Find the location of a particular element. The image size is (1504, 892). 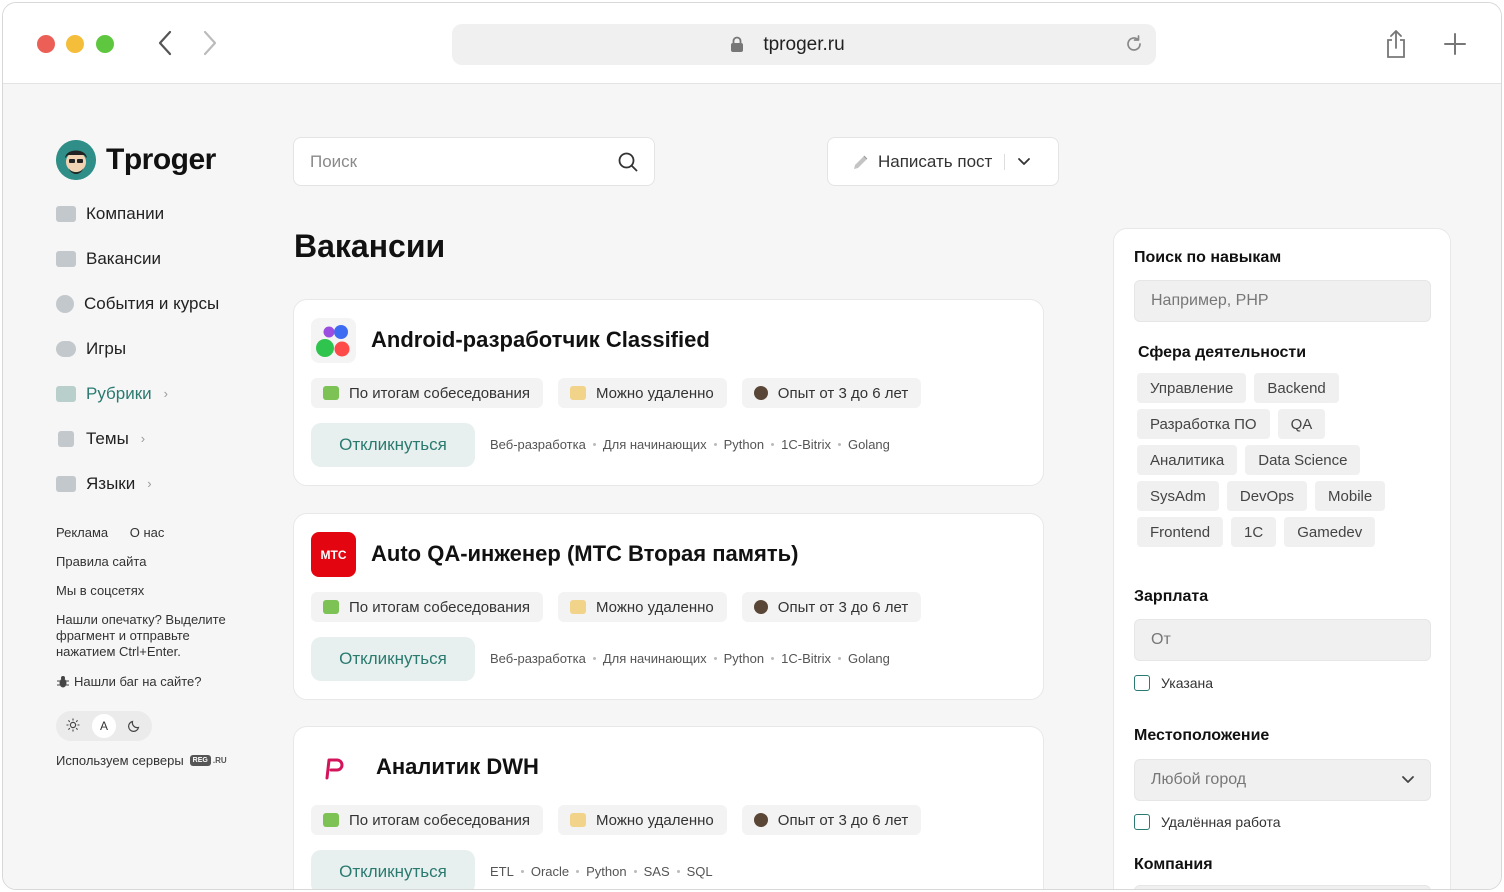

url-text: tproger.ru is located at coordinates (804, 44).